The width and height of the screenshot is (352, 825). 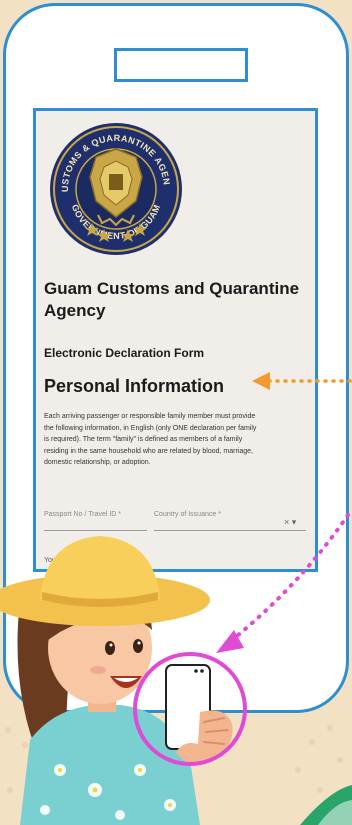 I want to click on handheld-phone-icon, so click(x=199, y=714).